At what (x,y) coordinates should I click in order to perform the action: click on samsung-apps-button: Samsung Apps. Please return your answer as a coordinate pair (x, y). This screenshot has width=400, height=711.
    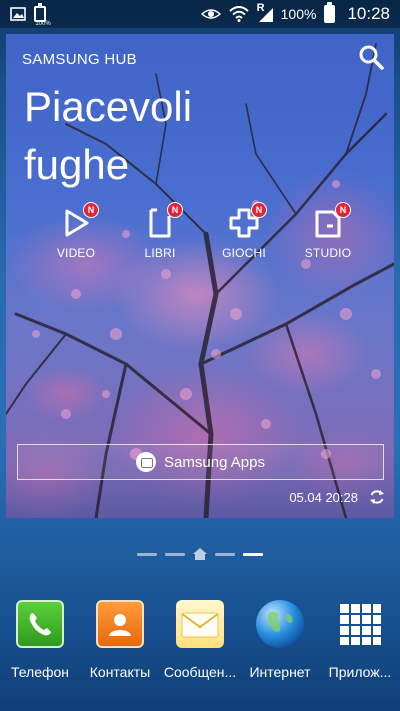
    Looking at the image, I should click on (200, 462).